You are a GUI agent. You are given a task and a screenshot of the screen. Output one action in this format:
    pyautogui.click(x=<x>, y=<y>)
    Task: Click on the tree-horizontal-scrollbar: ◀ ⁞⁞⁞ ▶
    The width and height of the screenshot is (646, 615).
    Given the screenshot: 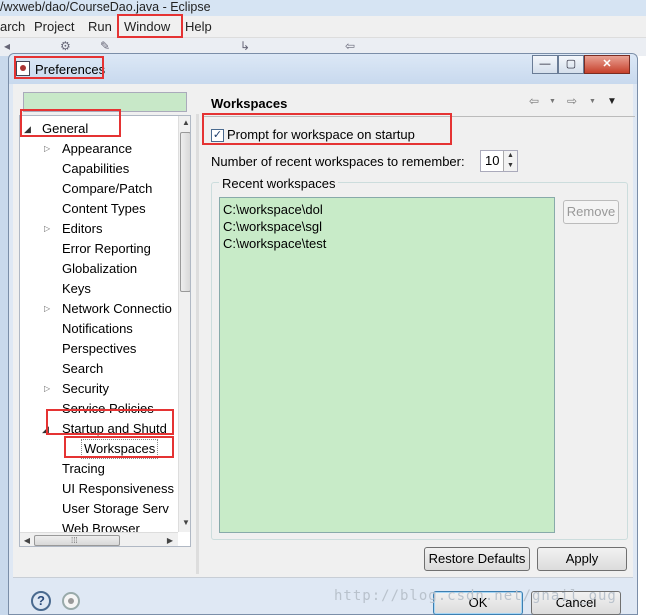 What is the action you would take?
    pyautogui.click(x=99, y=539)
    